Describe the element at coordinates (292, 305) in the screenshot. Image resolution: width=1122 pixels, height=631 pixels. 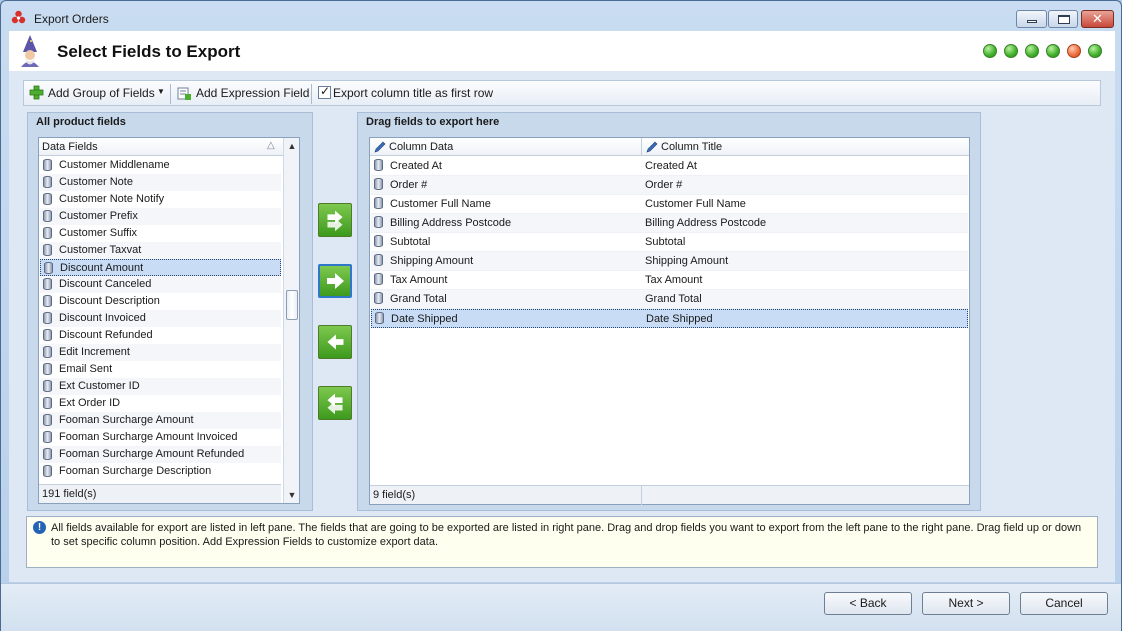
I see `scroll-thumb` at that location.